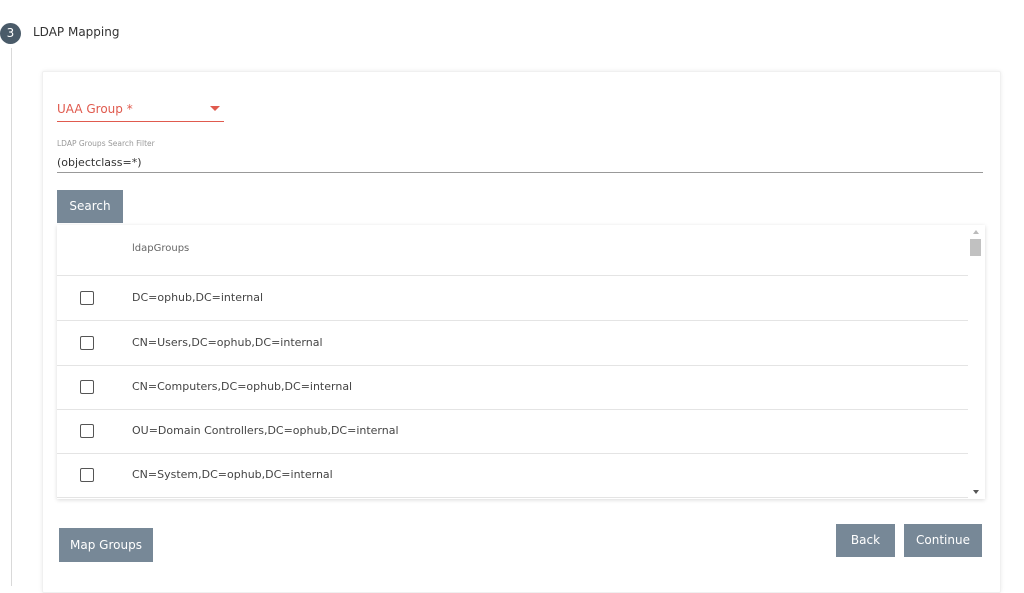 The image size is (1024, 593). Describe the element at coordinates (198, 297) in the screenshot. I see `row-label: DC=ophub,DC=internal` at that location.